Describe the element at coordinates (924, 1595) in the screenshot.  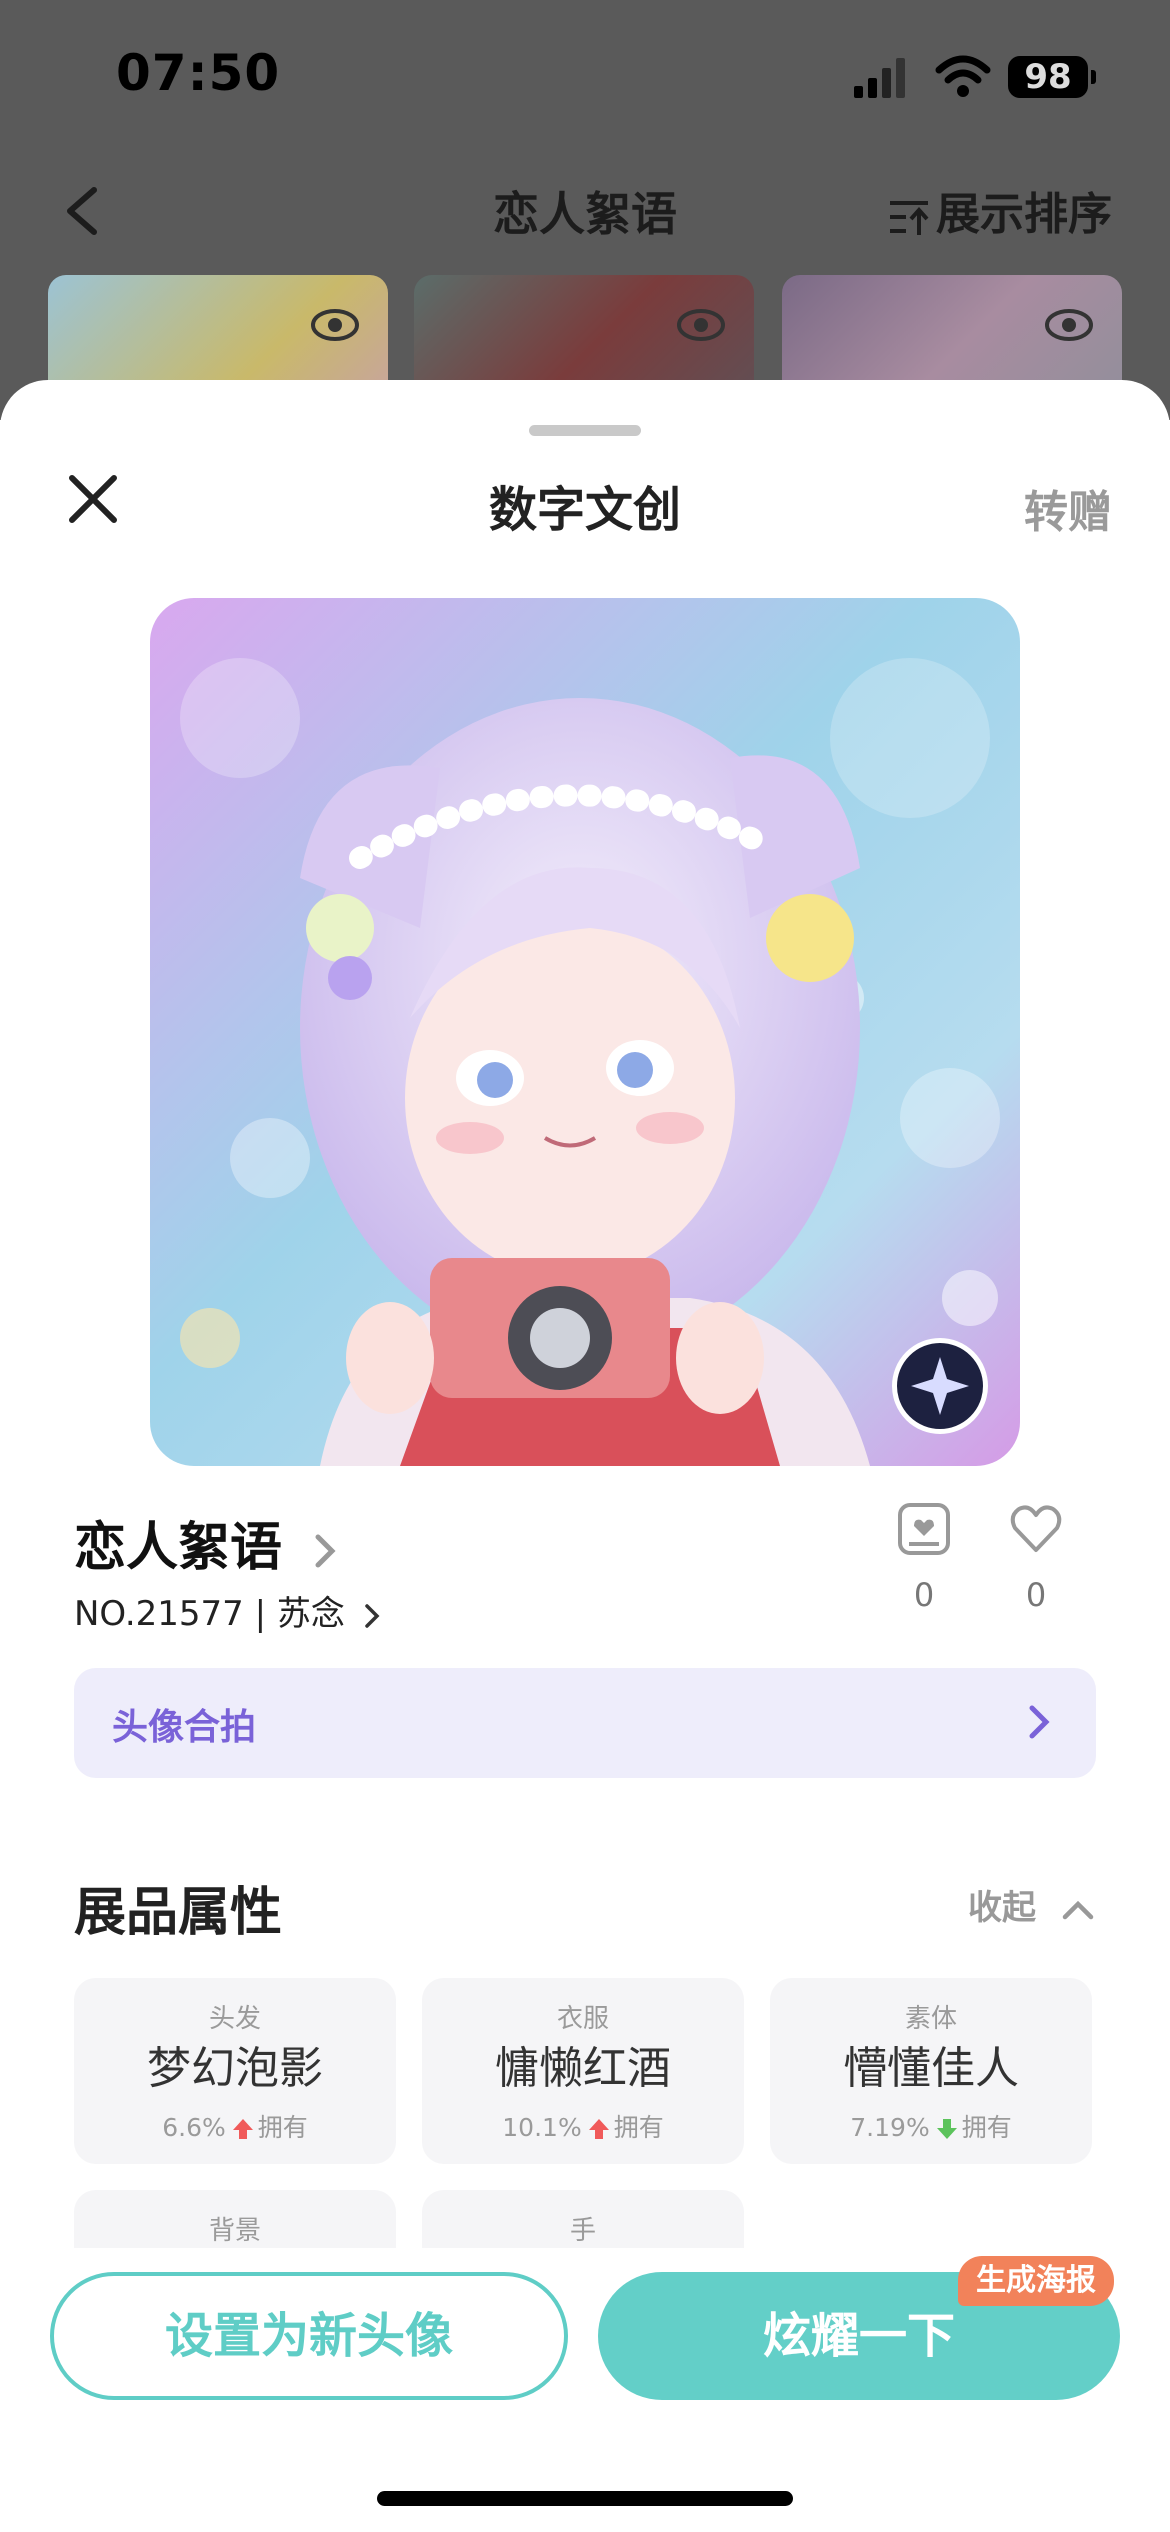
I see `collect-count: 0` at that location.